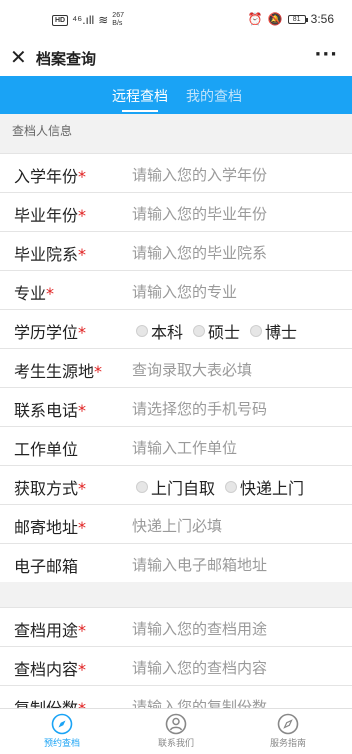  I want to click on field-label: 毕业院系*, so click(50, 253).